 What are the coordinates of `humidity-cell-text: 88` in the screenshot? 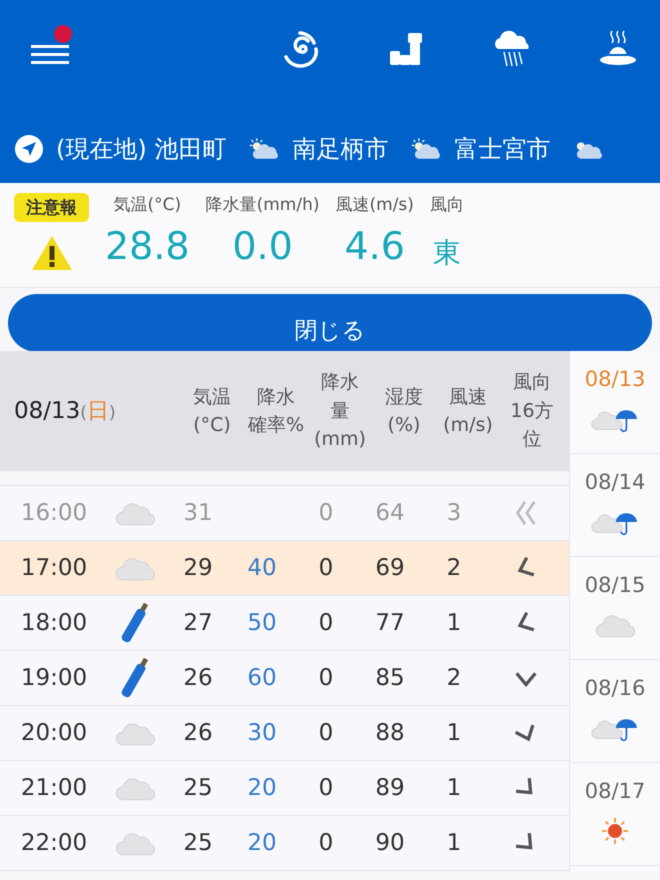 It's located at (390, 733).